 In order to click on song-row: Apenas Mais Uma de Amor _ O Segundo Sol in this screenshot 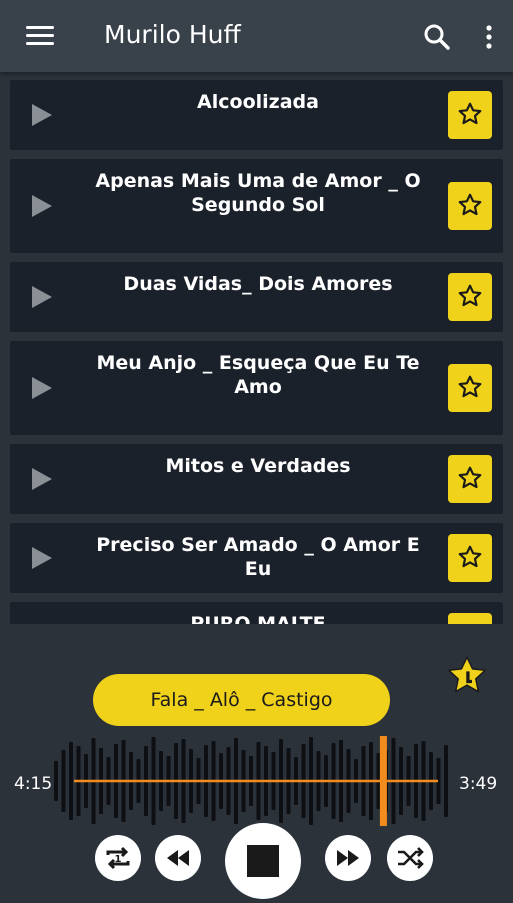, I will do `click(256, 206)`.